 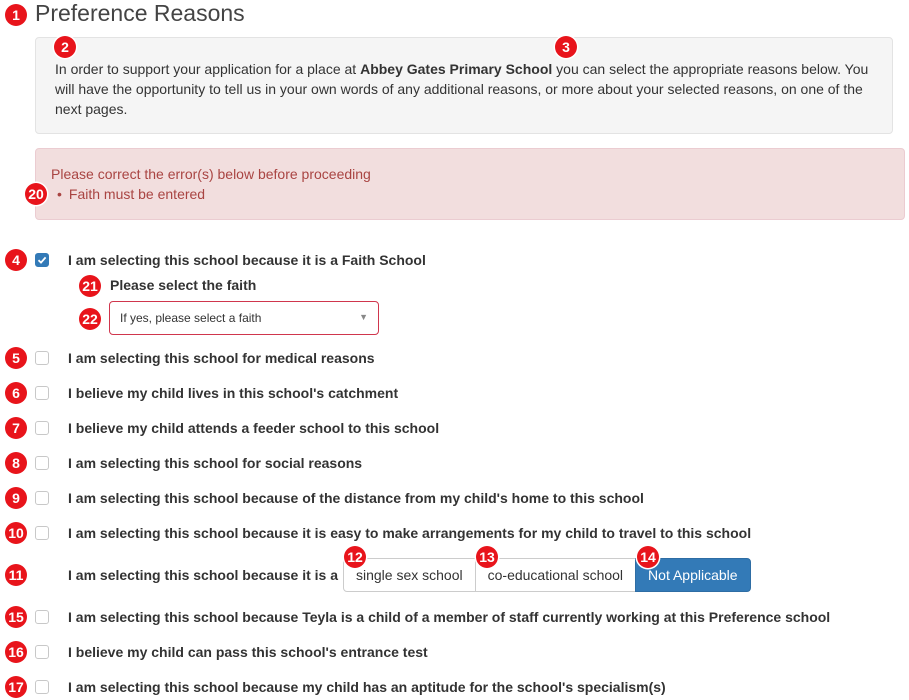 What do you see at coordinates (566, 47) in the screenshot?
I see `annotation-badge: 3` at bounding box center [566, 47].